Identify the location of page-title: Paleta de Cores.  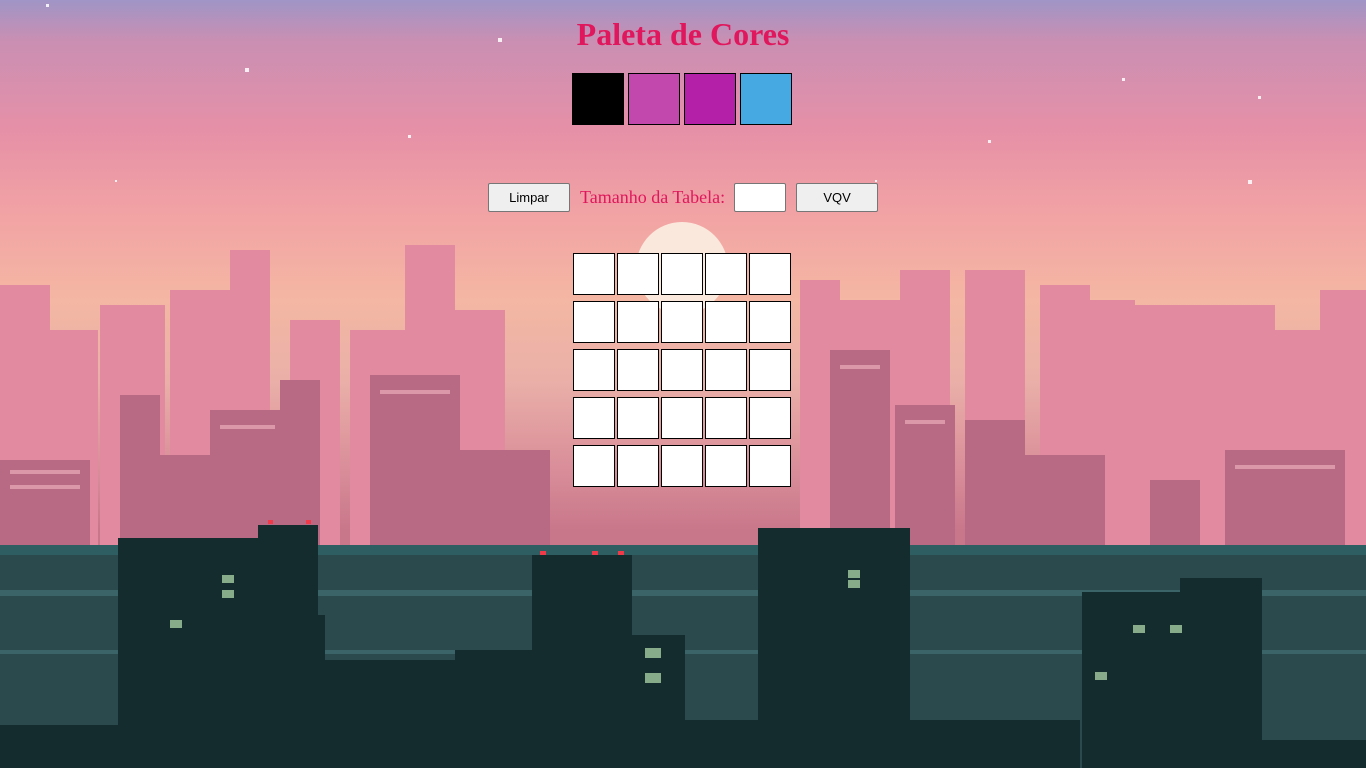
(683, 34).